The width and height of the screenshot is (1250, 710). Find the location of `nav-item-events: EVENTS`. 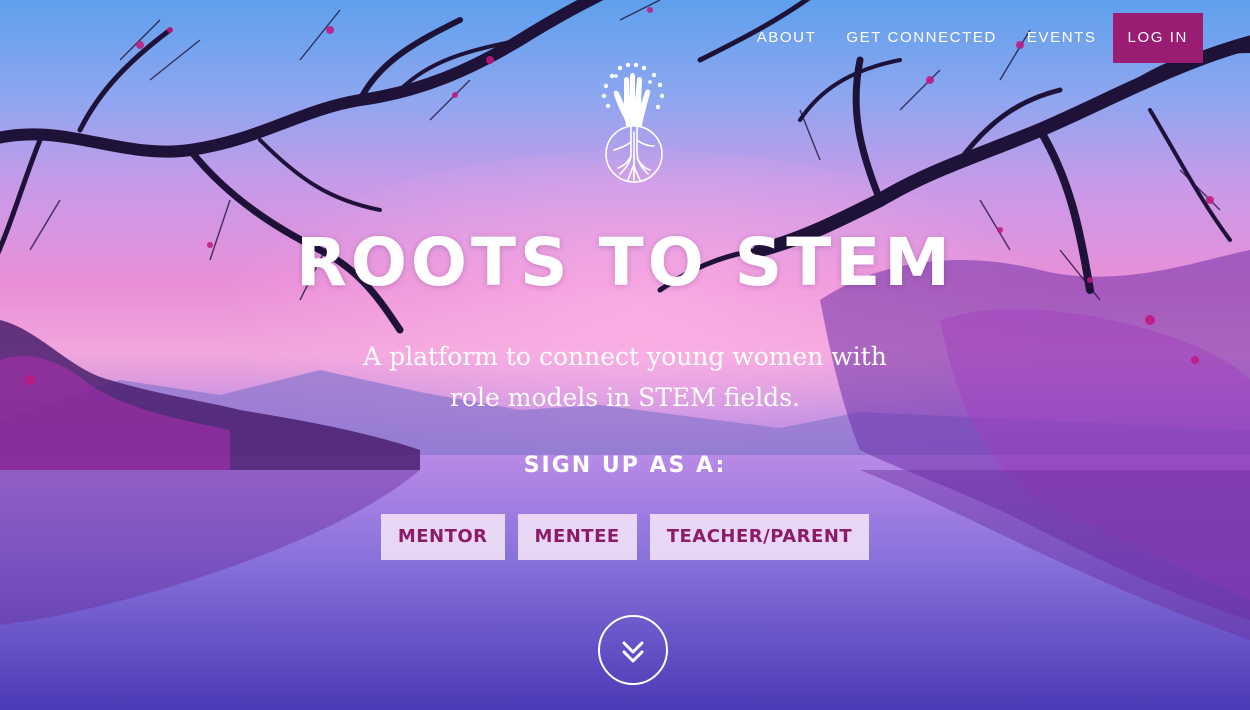

nav-item-events: EVENTS is located at coordinates (1062, 38).